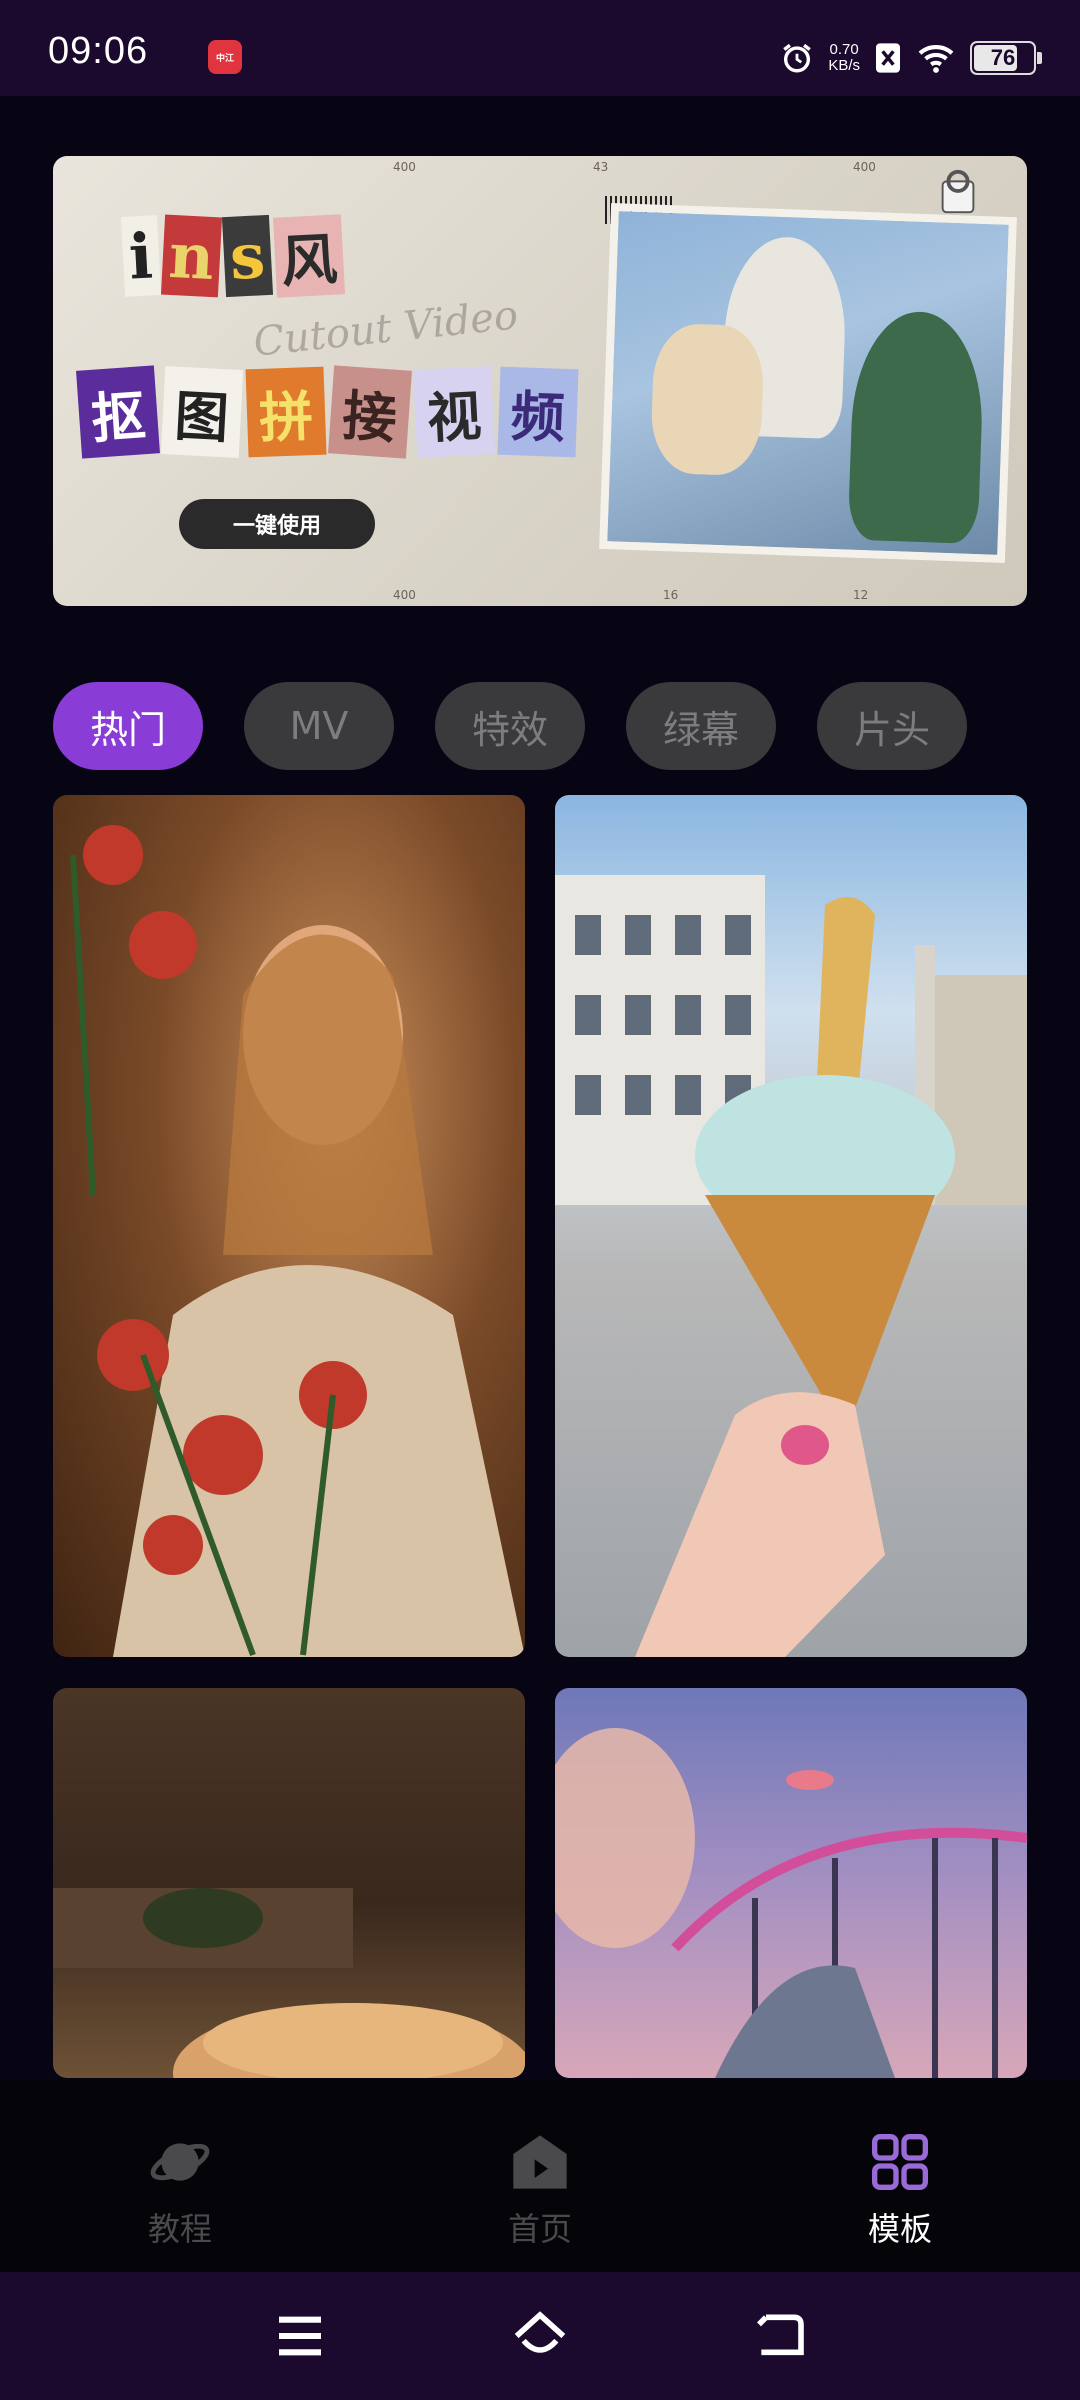 The height and width of the screenshot is (2400, 1080). What do you see at coordinates (911, 58) in the screenshot?
I see `status-icons: 0.70 KB/s 76` at bounding box center [911, 58].